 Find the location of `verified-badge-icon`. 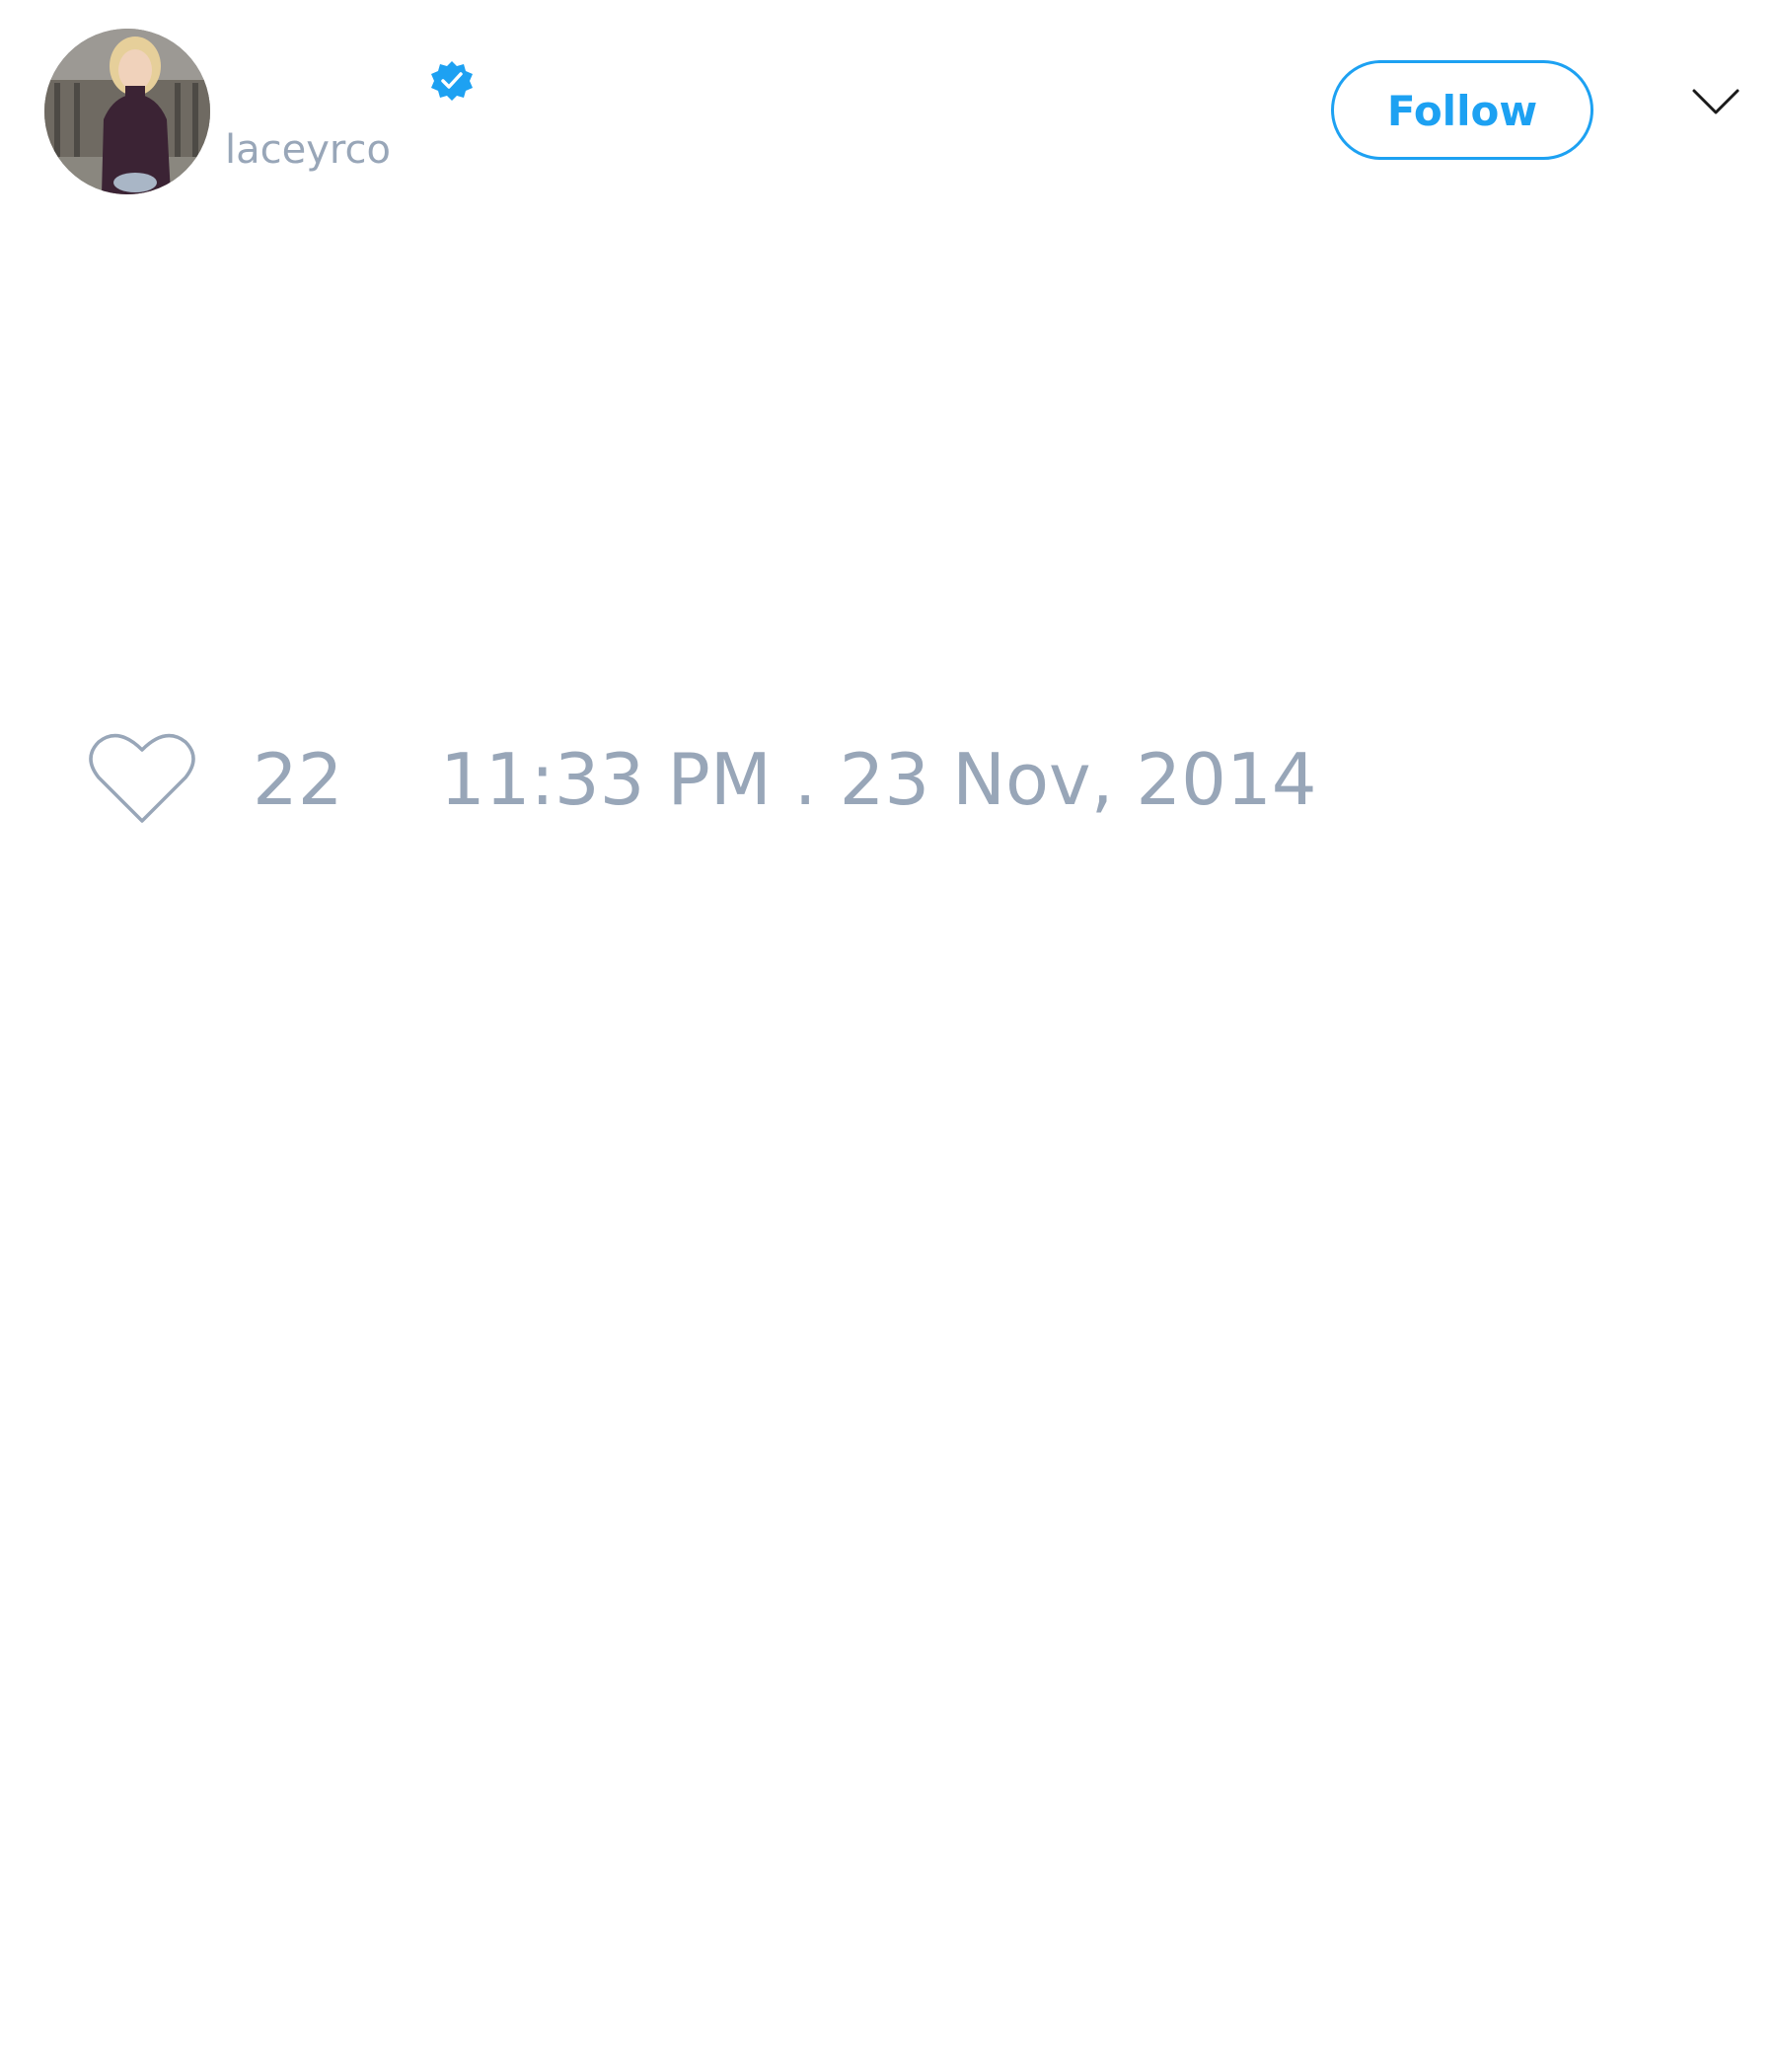

verified-badge-icon is located at coordinates (452, 81).